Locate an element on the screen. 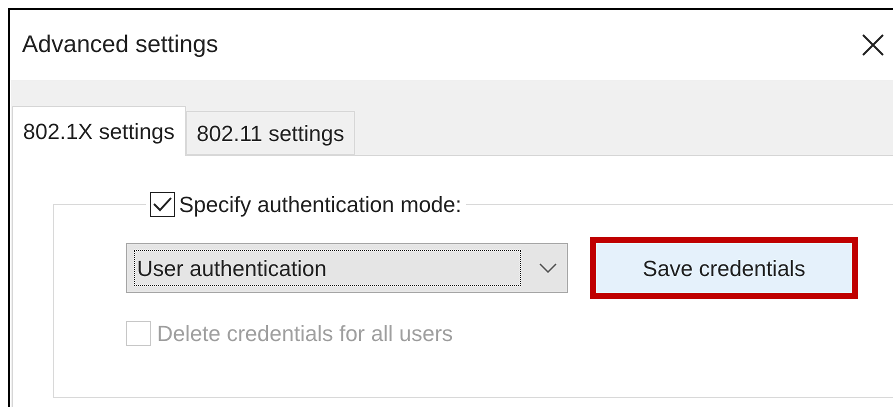 This screenshot has width=893, height=407. tab: 802.1X settings is located at coordinates (99, 131).